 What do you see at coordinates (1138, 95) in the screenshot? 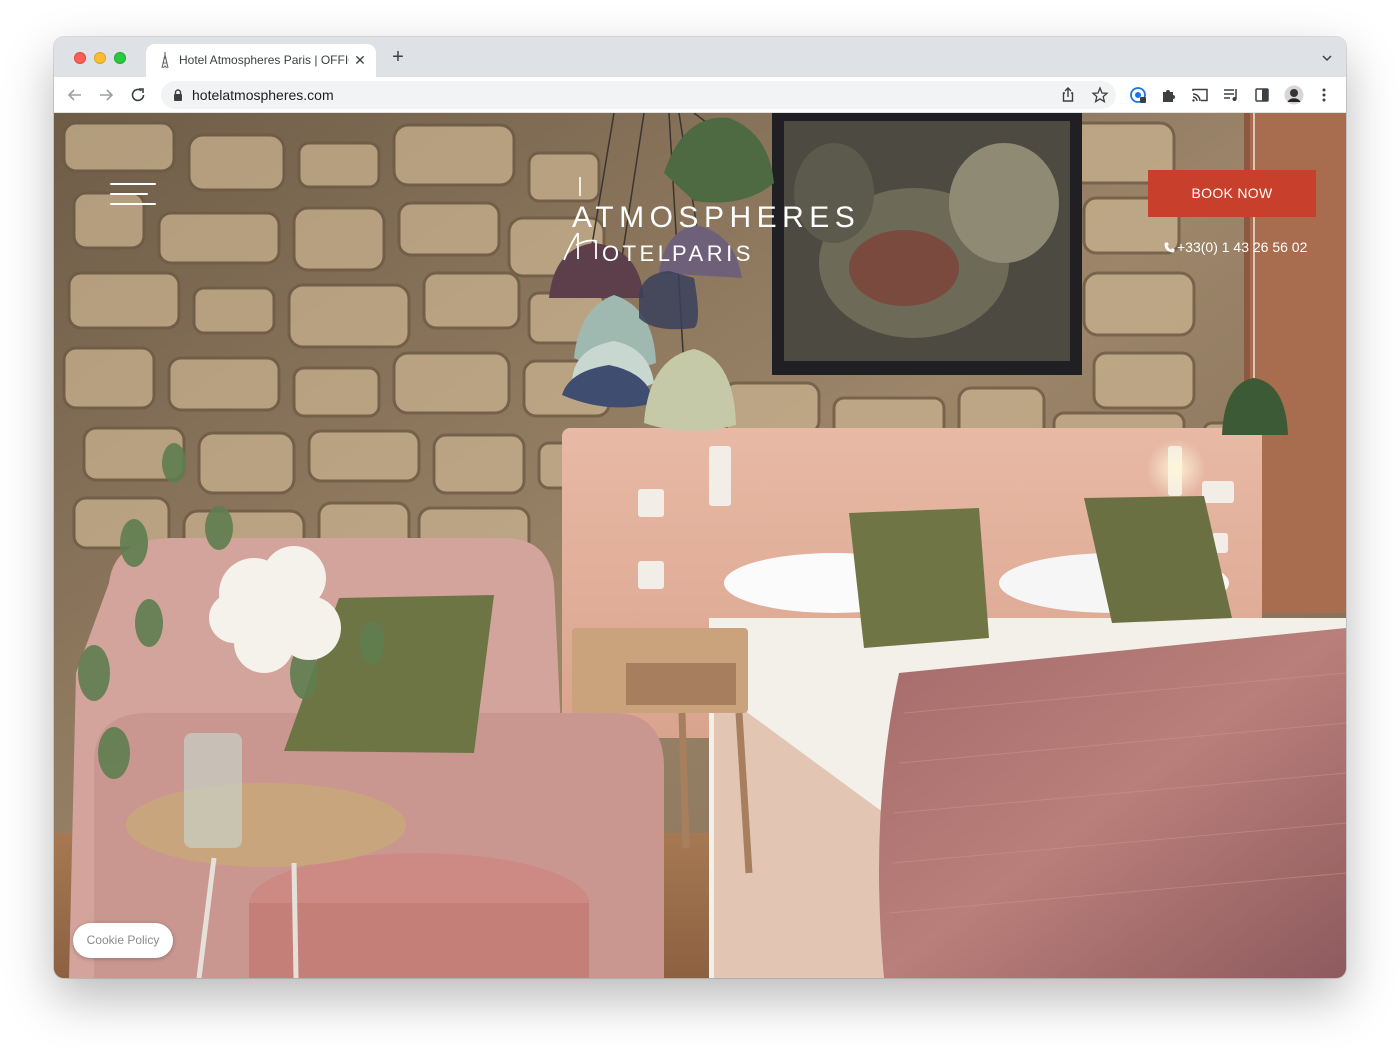
I see `extension-badge-icon` at bounding box center [1138, 95].